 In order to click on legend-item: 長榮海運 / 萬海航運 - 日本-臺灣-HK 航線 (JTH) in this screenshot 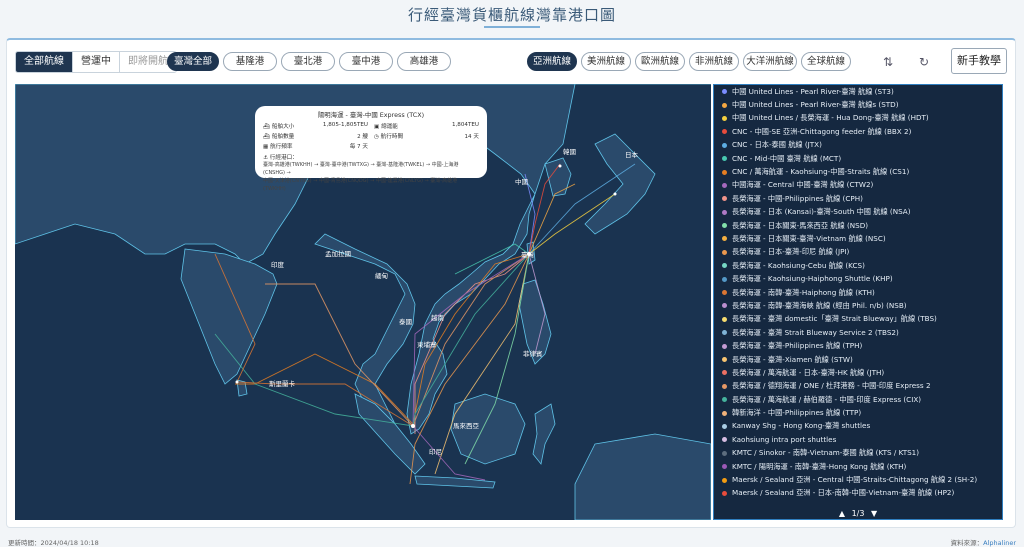, I will do `click(858, 372)`.